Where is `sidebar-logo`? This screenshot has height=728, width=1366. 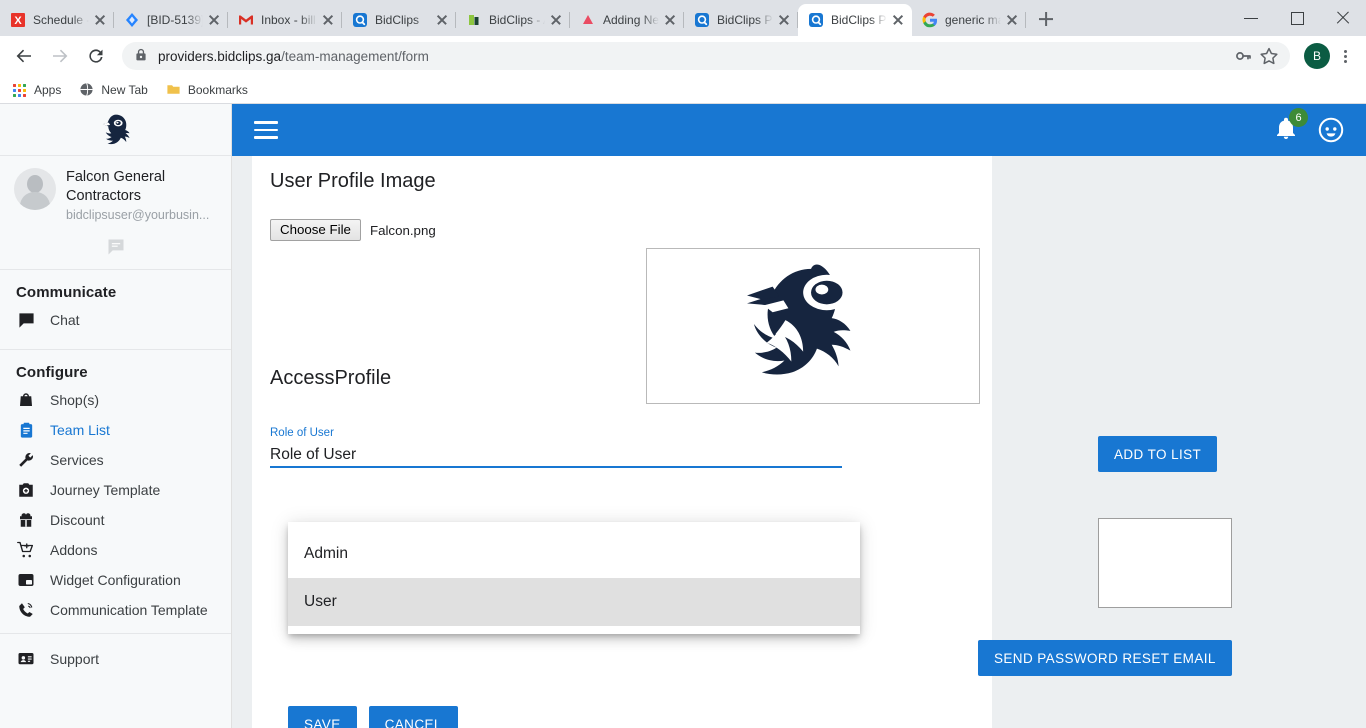 sidebar-logo is located at coordinates (115, 130).